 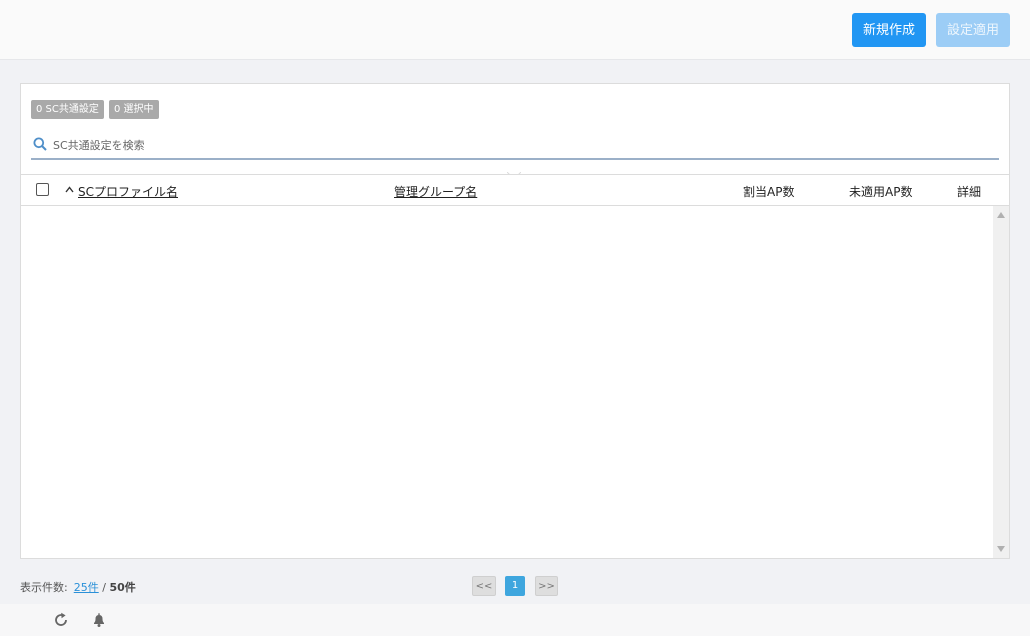 What do you see at coordinates (1001, 549) in the screenshot?
I see `scroll-down-arrow-icon` at bounding box center [1001, 549].